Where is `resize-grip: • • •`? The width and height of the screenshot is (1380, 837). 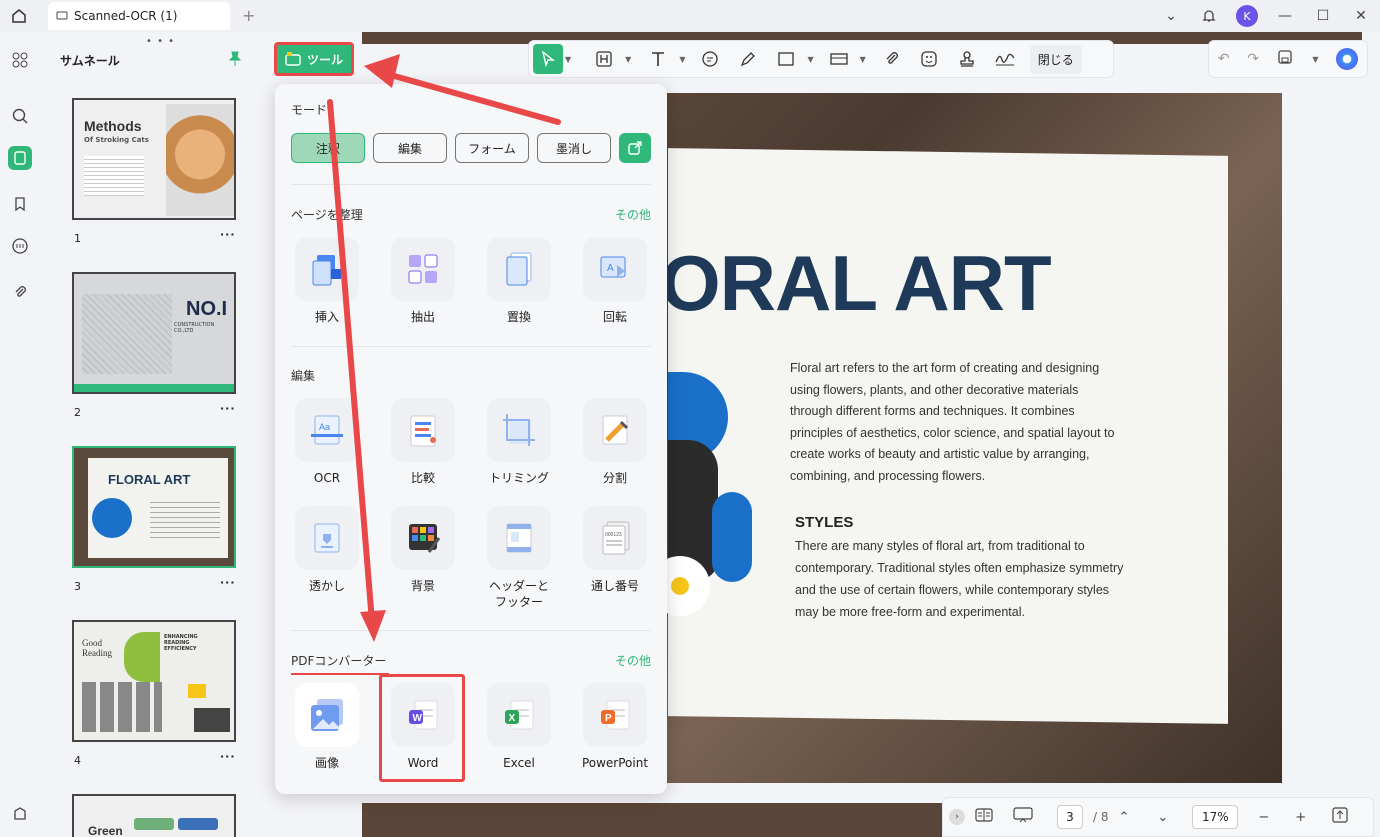
resize-grip: • • • is located at coordinates (160, 41).